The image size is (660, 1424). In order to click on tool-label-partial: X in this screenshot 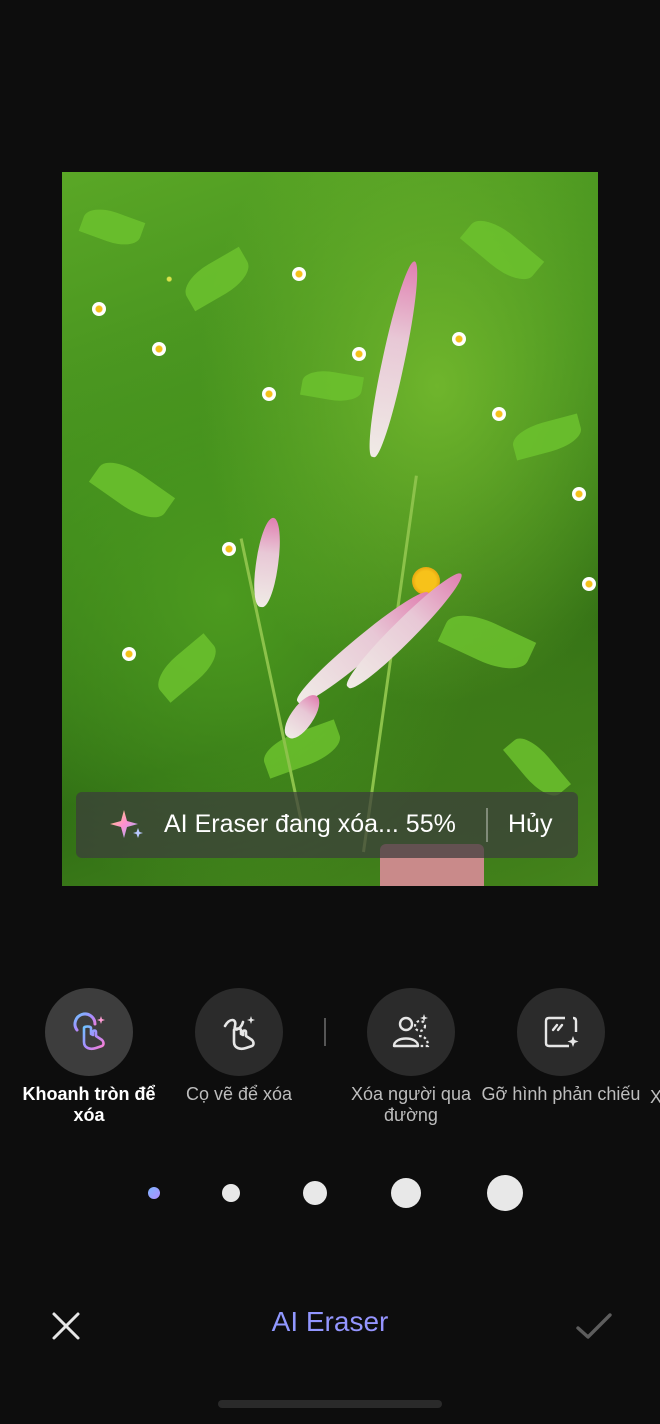, I will do `click(655, 1097)`.